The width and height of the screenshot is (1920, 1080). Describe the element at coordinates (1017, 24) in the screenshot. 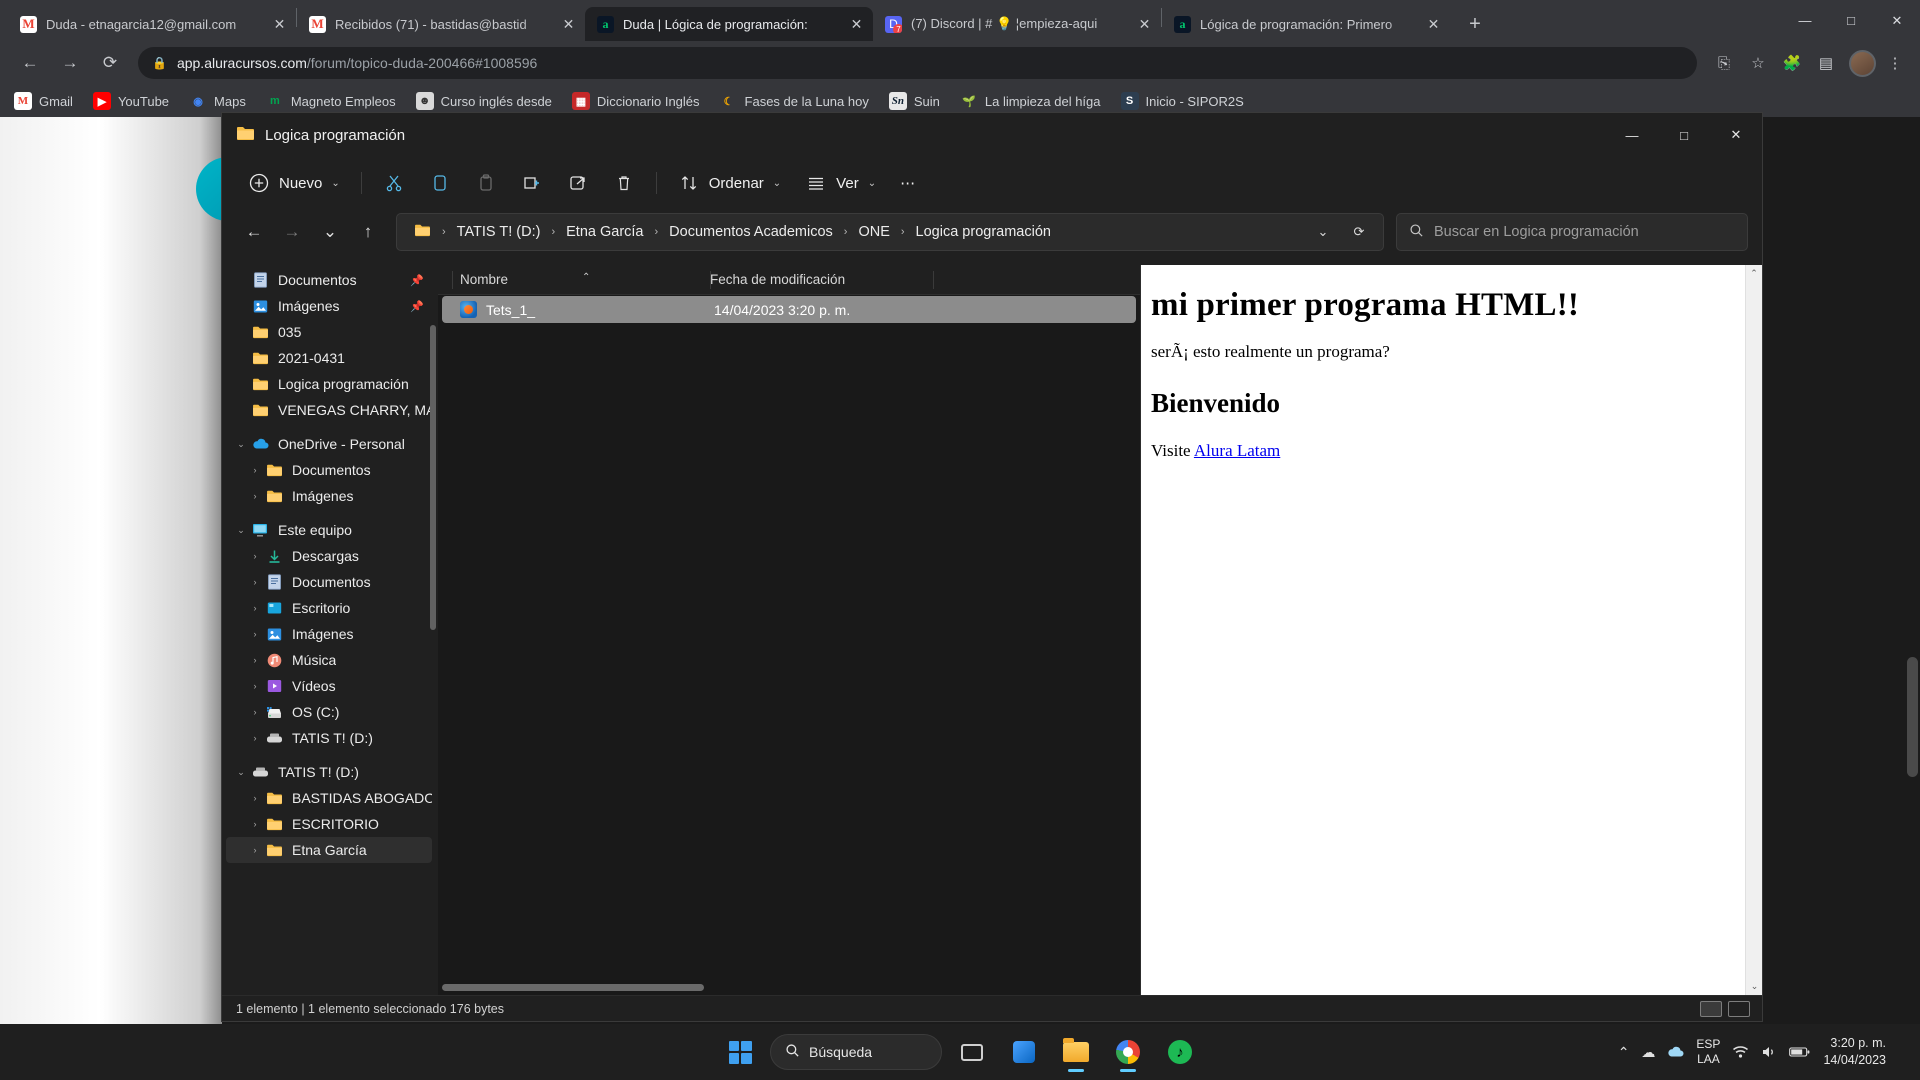

I see `browser-tab-3: D (7) Discord | # 💡 ¦empieza-aqui ✕` at that location.